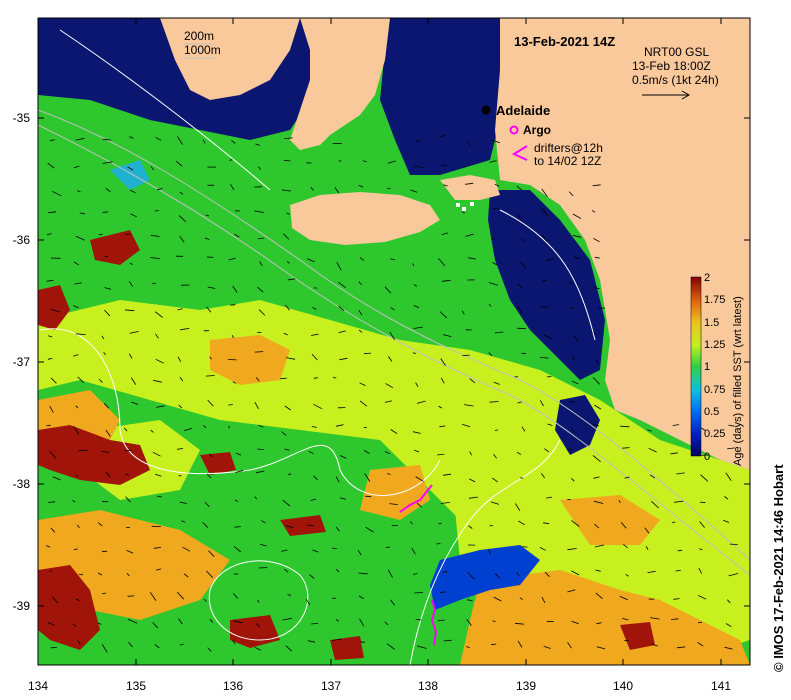 This screenshot has height=700, width=791. What do you see at coordinates (623, 686) in the screenshot?
I see `x-tick-label: 140` at bounding box center [623, 686].